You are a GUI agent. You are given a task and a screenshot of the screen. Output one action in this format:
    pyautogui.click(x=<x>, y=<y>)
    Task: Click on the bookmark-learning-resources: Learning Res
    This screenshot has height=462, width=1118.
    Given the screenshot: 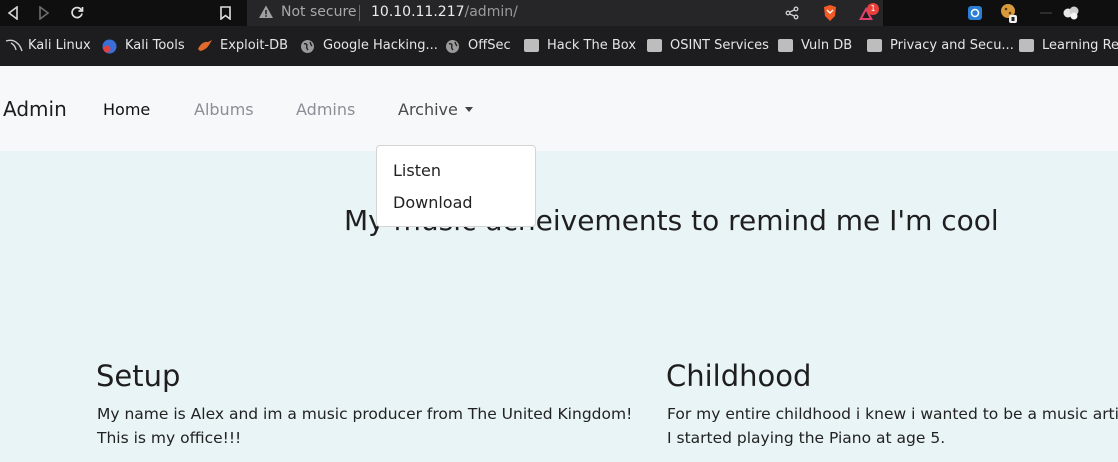 What is the action you would take?
    pyautogui.click(x=1068, y=45)
    